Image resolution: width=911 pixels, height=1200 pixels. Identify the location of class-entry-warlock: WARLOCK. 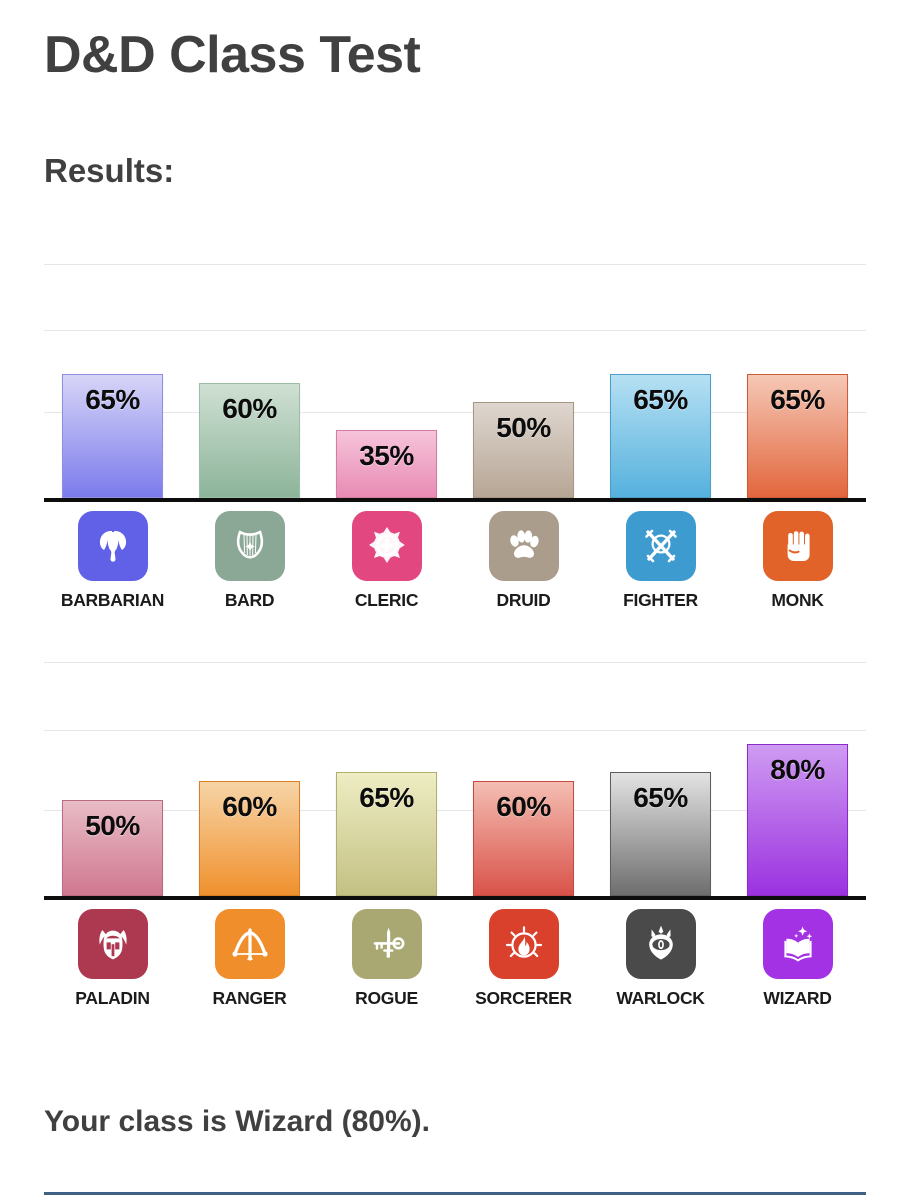
(660, 959).